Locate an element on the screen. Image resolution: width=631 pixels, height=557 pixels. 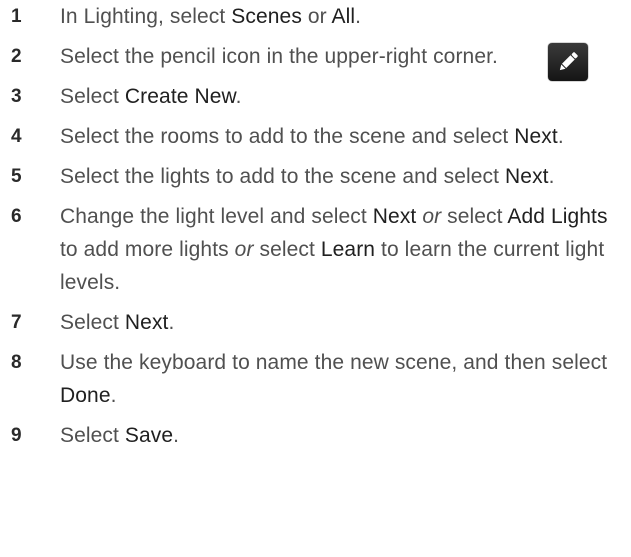
step-7: 7 Select Next. is located at coordinates (315, 322).